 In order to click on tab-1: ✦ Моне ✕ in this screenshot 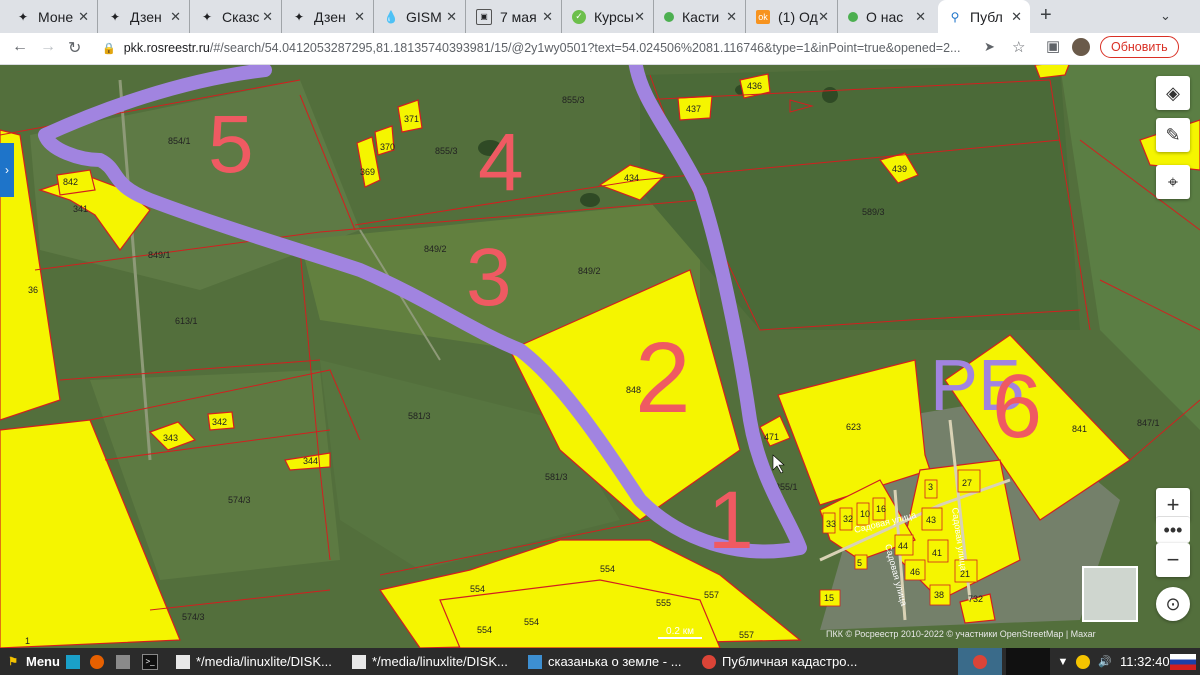, I will do `click(52, 16)`.